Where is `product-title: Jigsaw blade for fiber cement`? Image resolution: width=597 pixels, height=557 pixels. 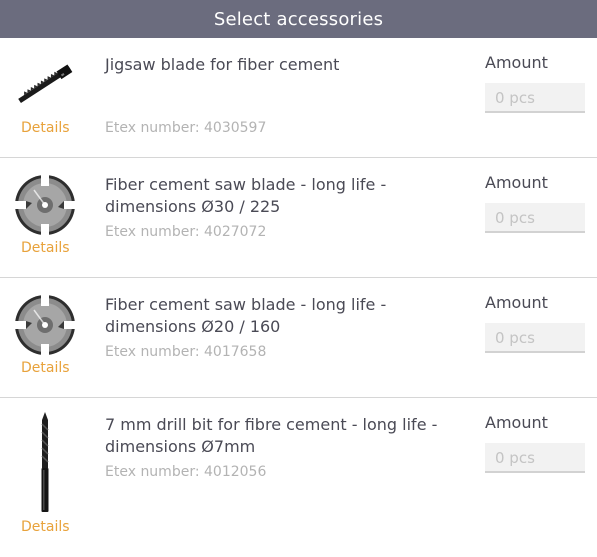 product-title: Jigsaw blade for fiber cement is located at coordinates (222, 64).